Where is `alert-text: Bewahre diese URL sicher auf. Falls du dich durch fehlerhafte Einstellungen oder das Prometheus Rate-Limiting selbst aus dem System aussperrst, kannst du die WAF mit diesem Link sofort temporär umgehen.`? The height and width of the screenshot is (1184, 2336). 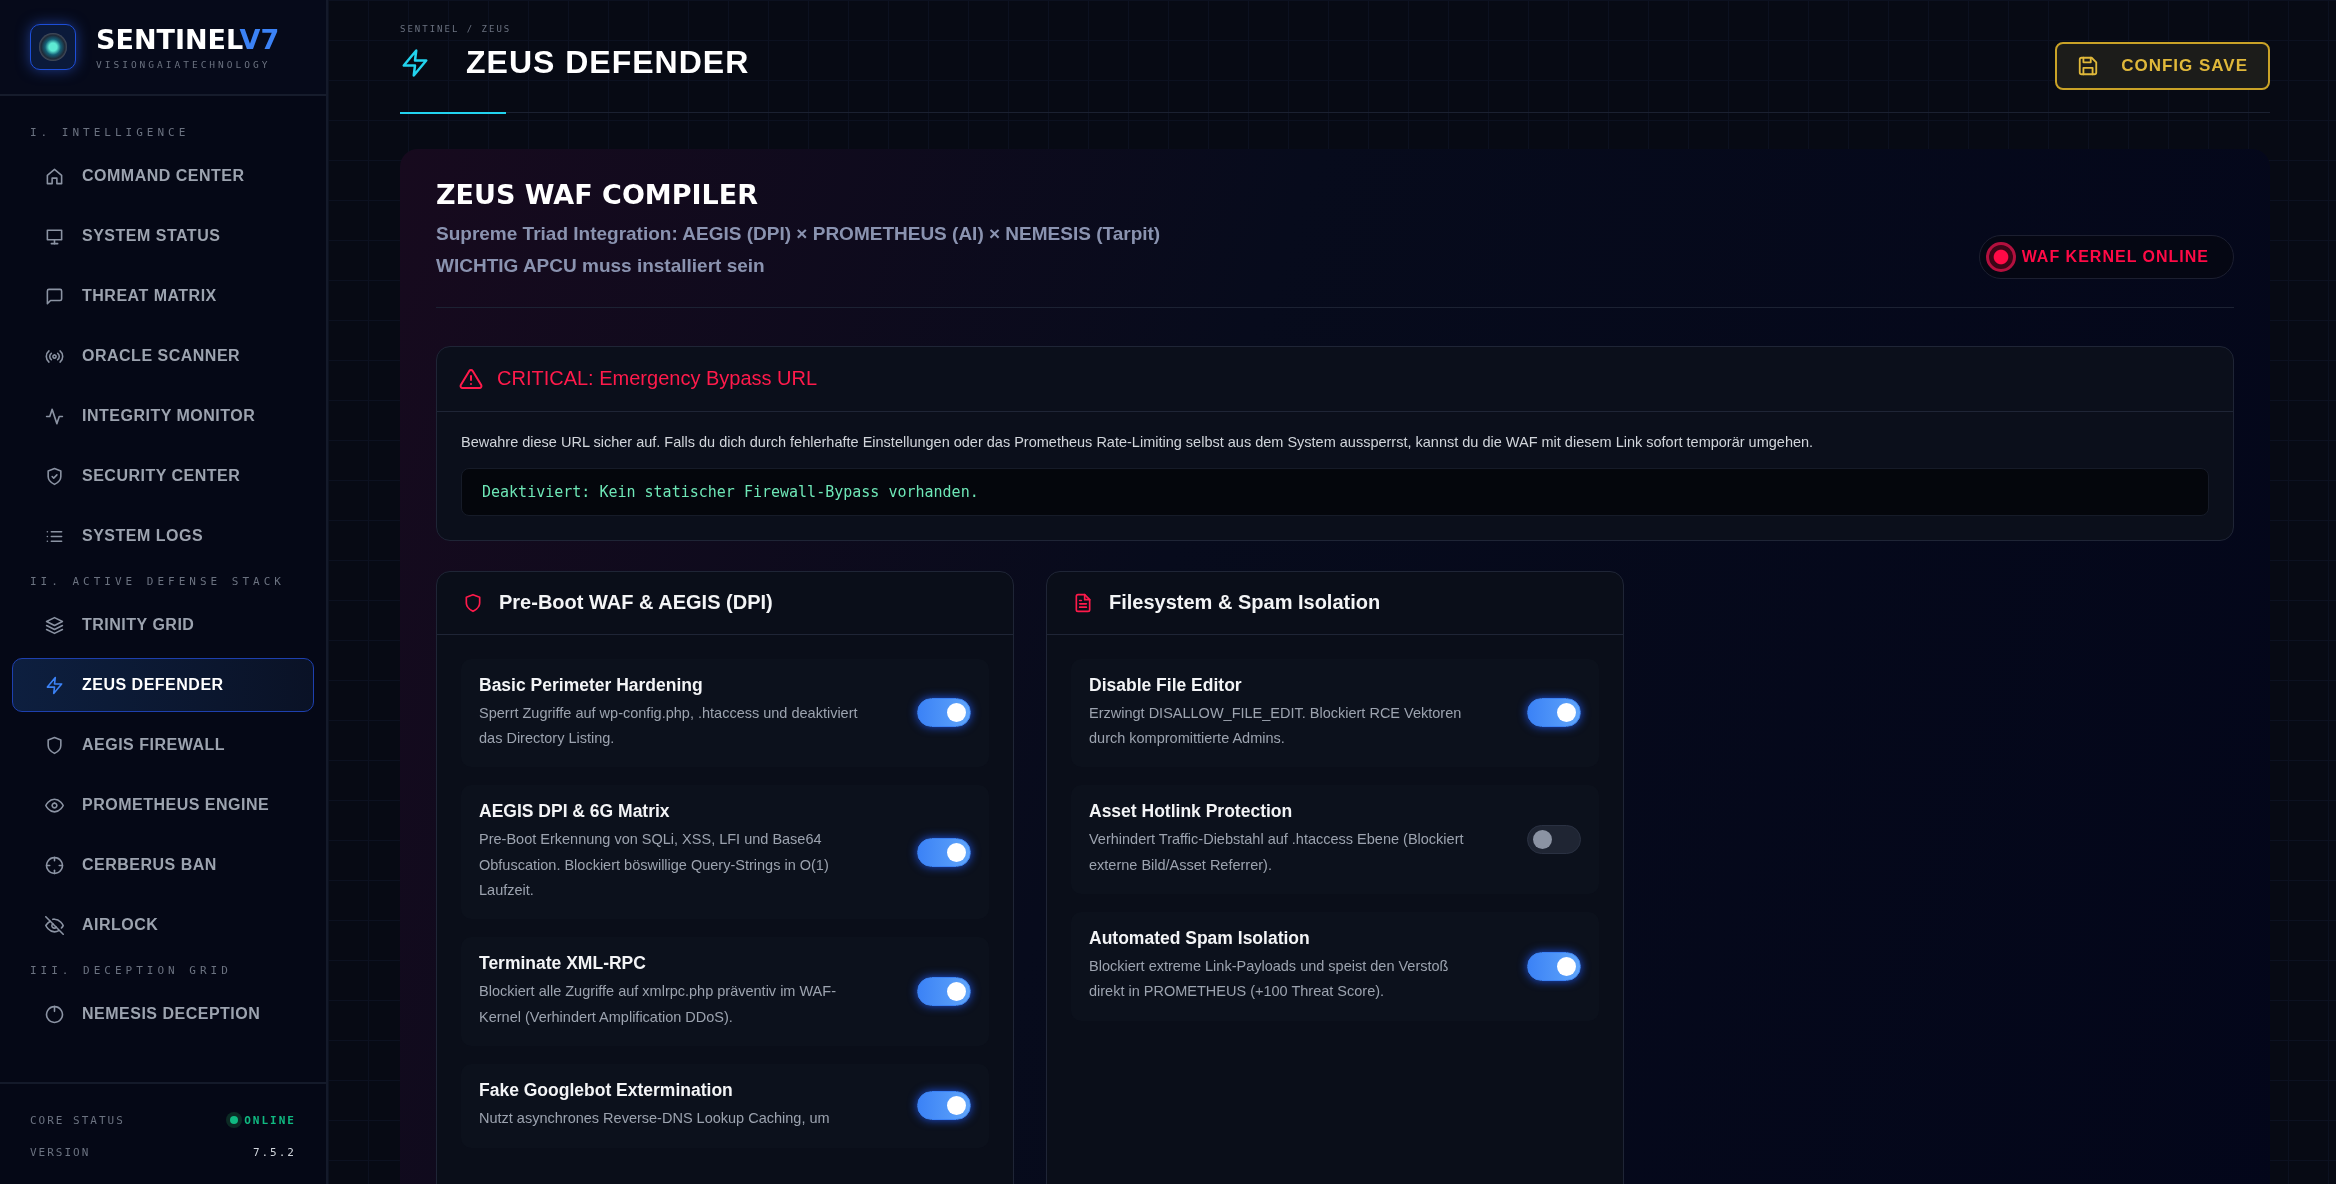
alert-text: Bewahre diese URL sicher auf. Falls du dich durch fehlerhafte Einstellungen oder das Prometheus Rate-Limiting selbst aus dem System aussperrst, kannst du die WAF mit diesem Link sofort temporär umgehen. is located at coordinates (1138, 441).